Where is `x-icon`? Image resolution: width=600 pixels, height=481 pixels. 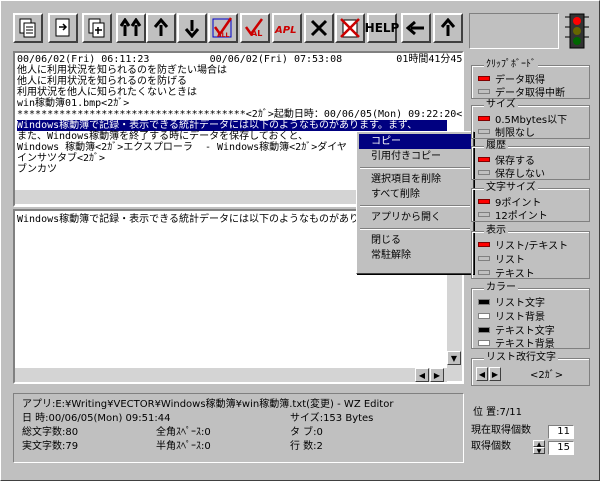 x-icon is located at coordinates (319, 28).